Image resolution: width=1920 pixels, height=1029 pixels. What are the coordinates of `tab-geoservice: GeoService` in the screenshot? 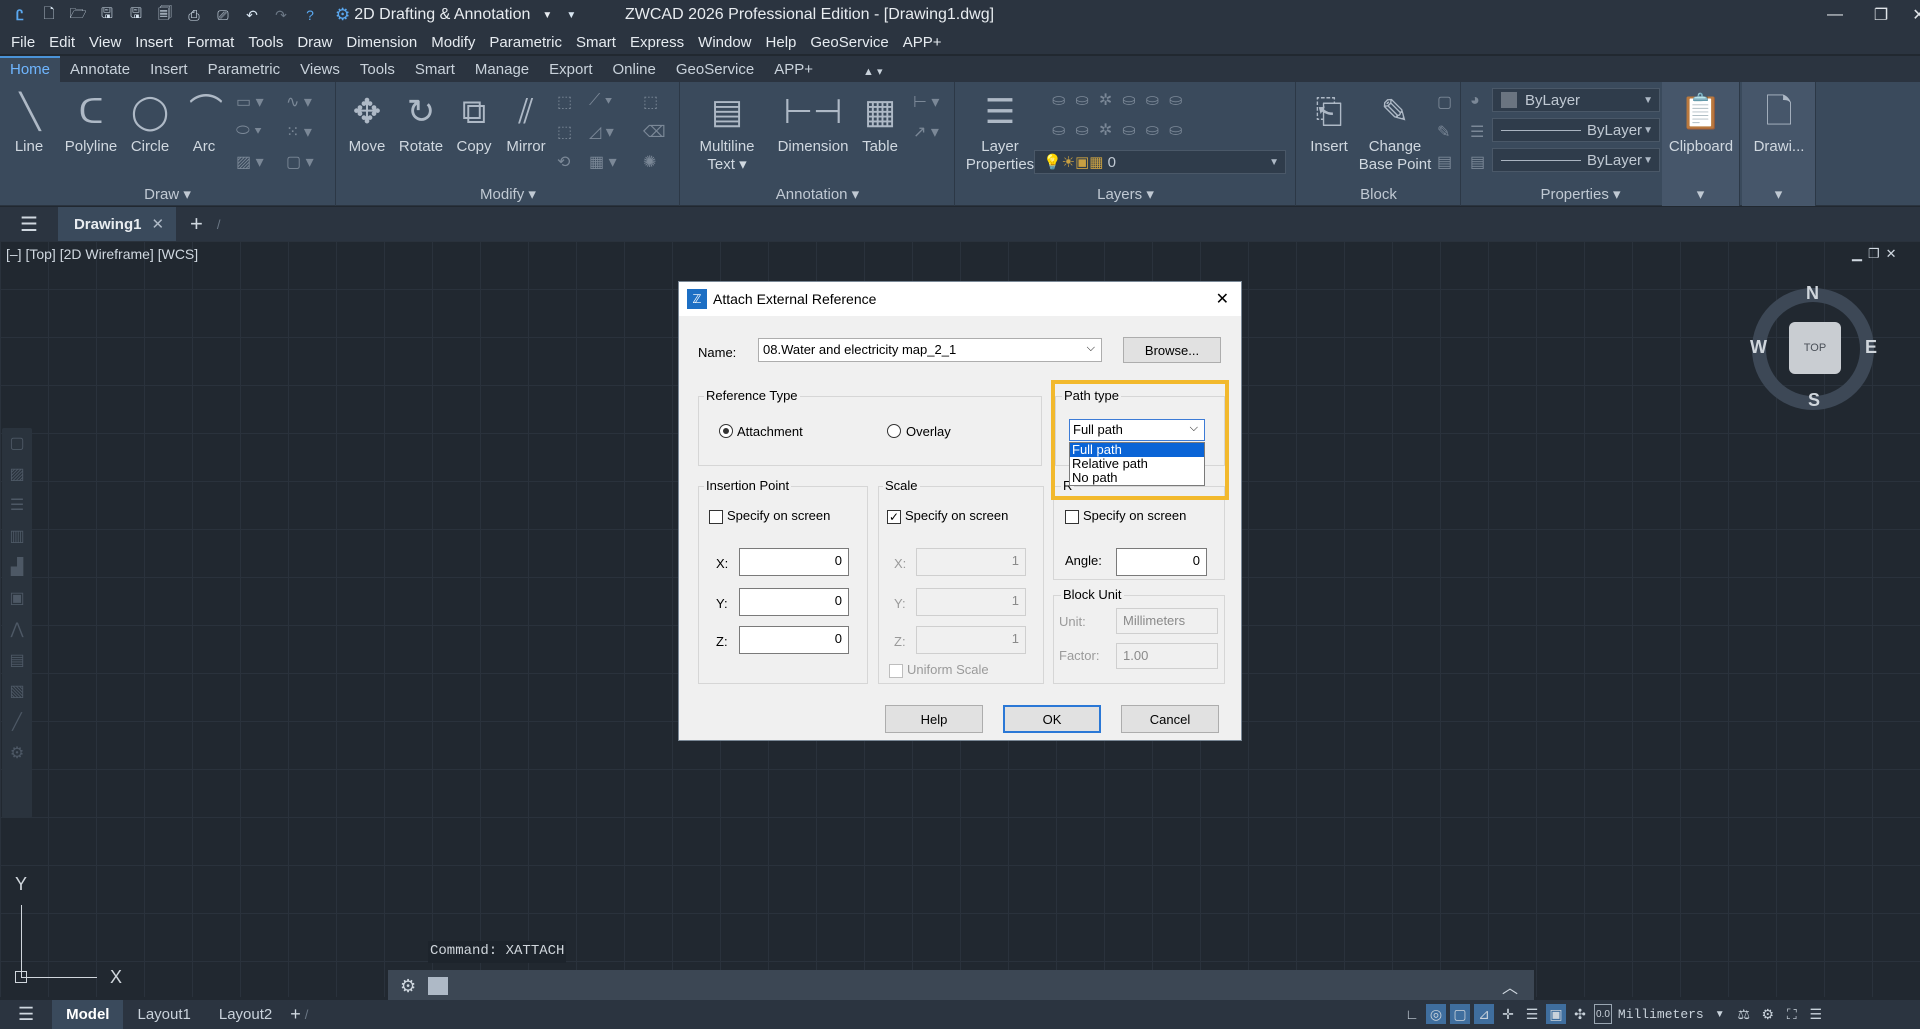 It's located at (715, 70).